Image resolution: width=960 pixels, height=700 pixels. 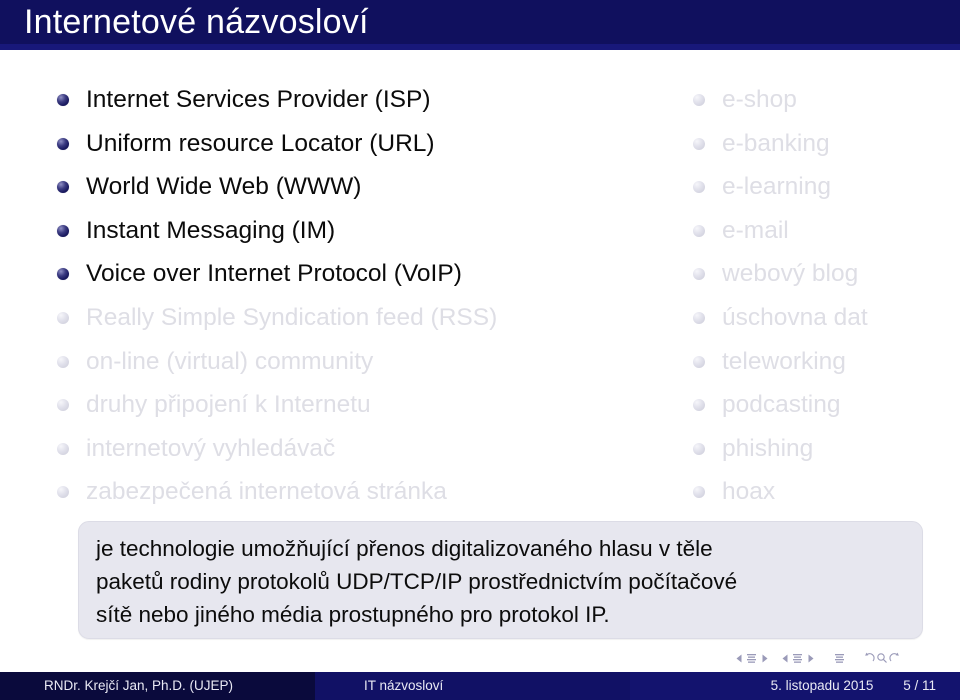 I want to click on list-item: Uniform resource Locator (URL), so click(x=348, y=144).